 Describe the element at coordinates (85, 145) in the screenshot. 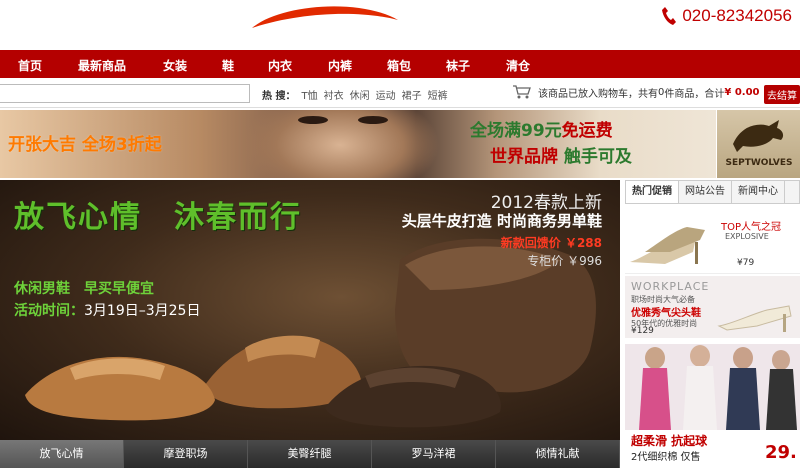

I see `banner-promo-left: 开张大吉 全场3折起` at that location.